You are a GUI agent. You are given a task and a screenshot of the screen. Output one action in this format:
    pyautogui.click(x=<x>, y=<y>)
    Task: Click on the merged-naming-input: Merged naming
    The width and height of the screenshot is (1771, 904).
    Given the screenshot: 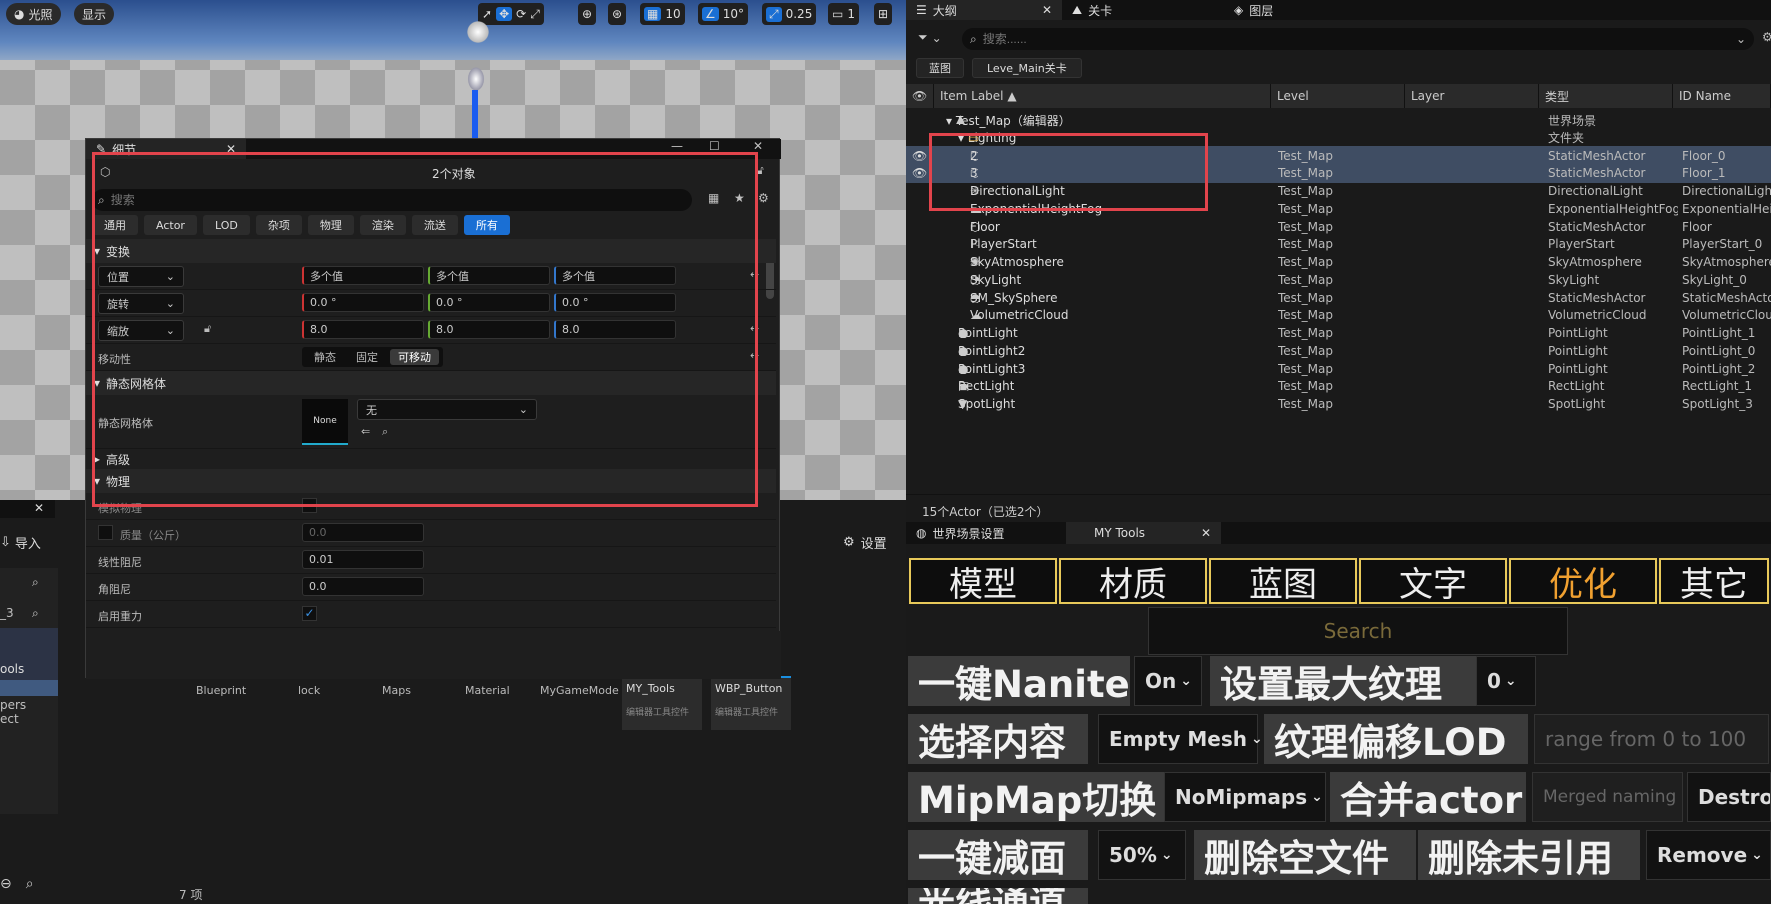 What is the action you would take?
    pyautogui.click(x=1607, y=797)
    